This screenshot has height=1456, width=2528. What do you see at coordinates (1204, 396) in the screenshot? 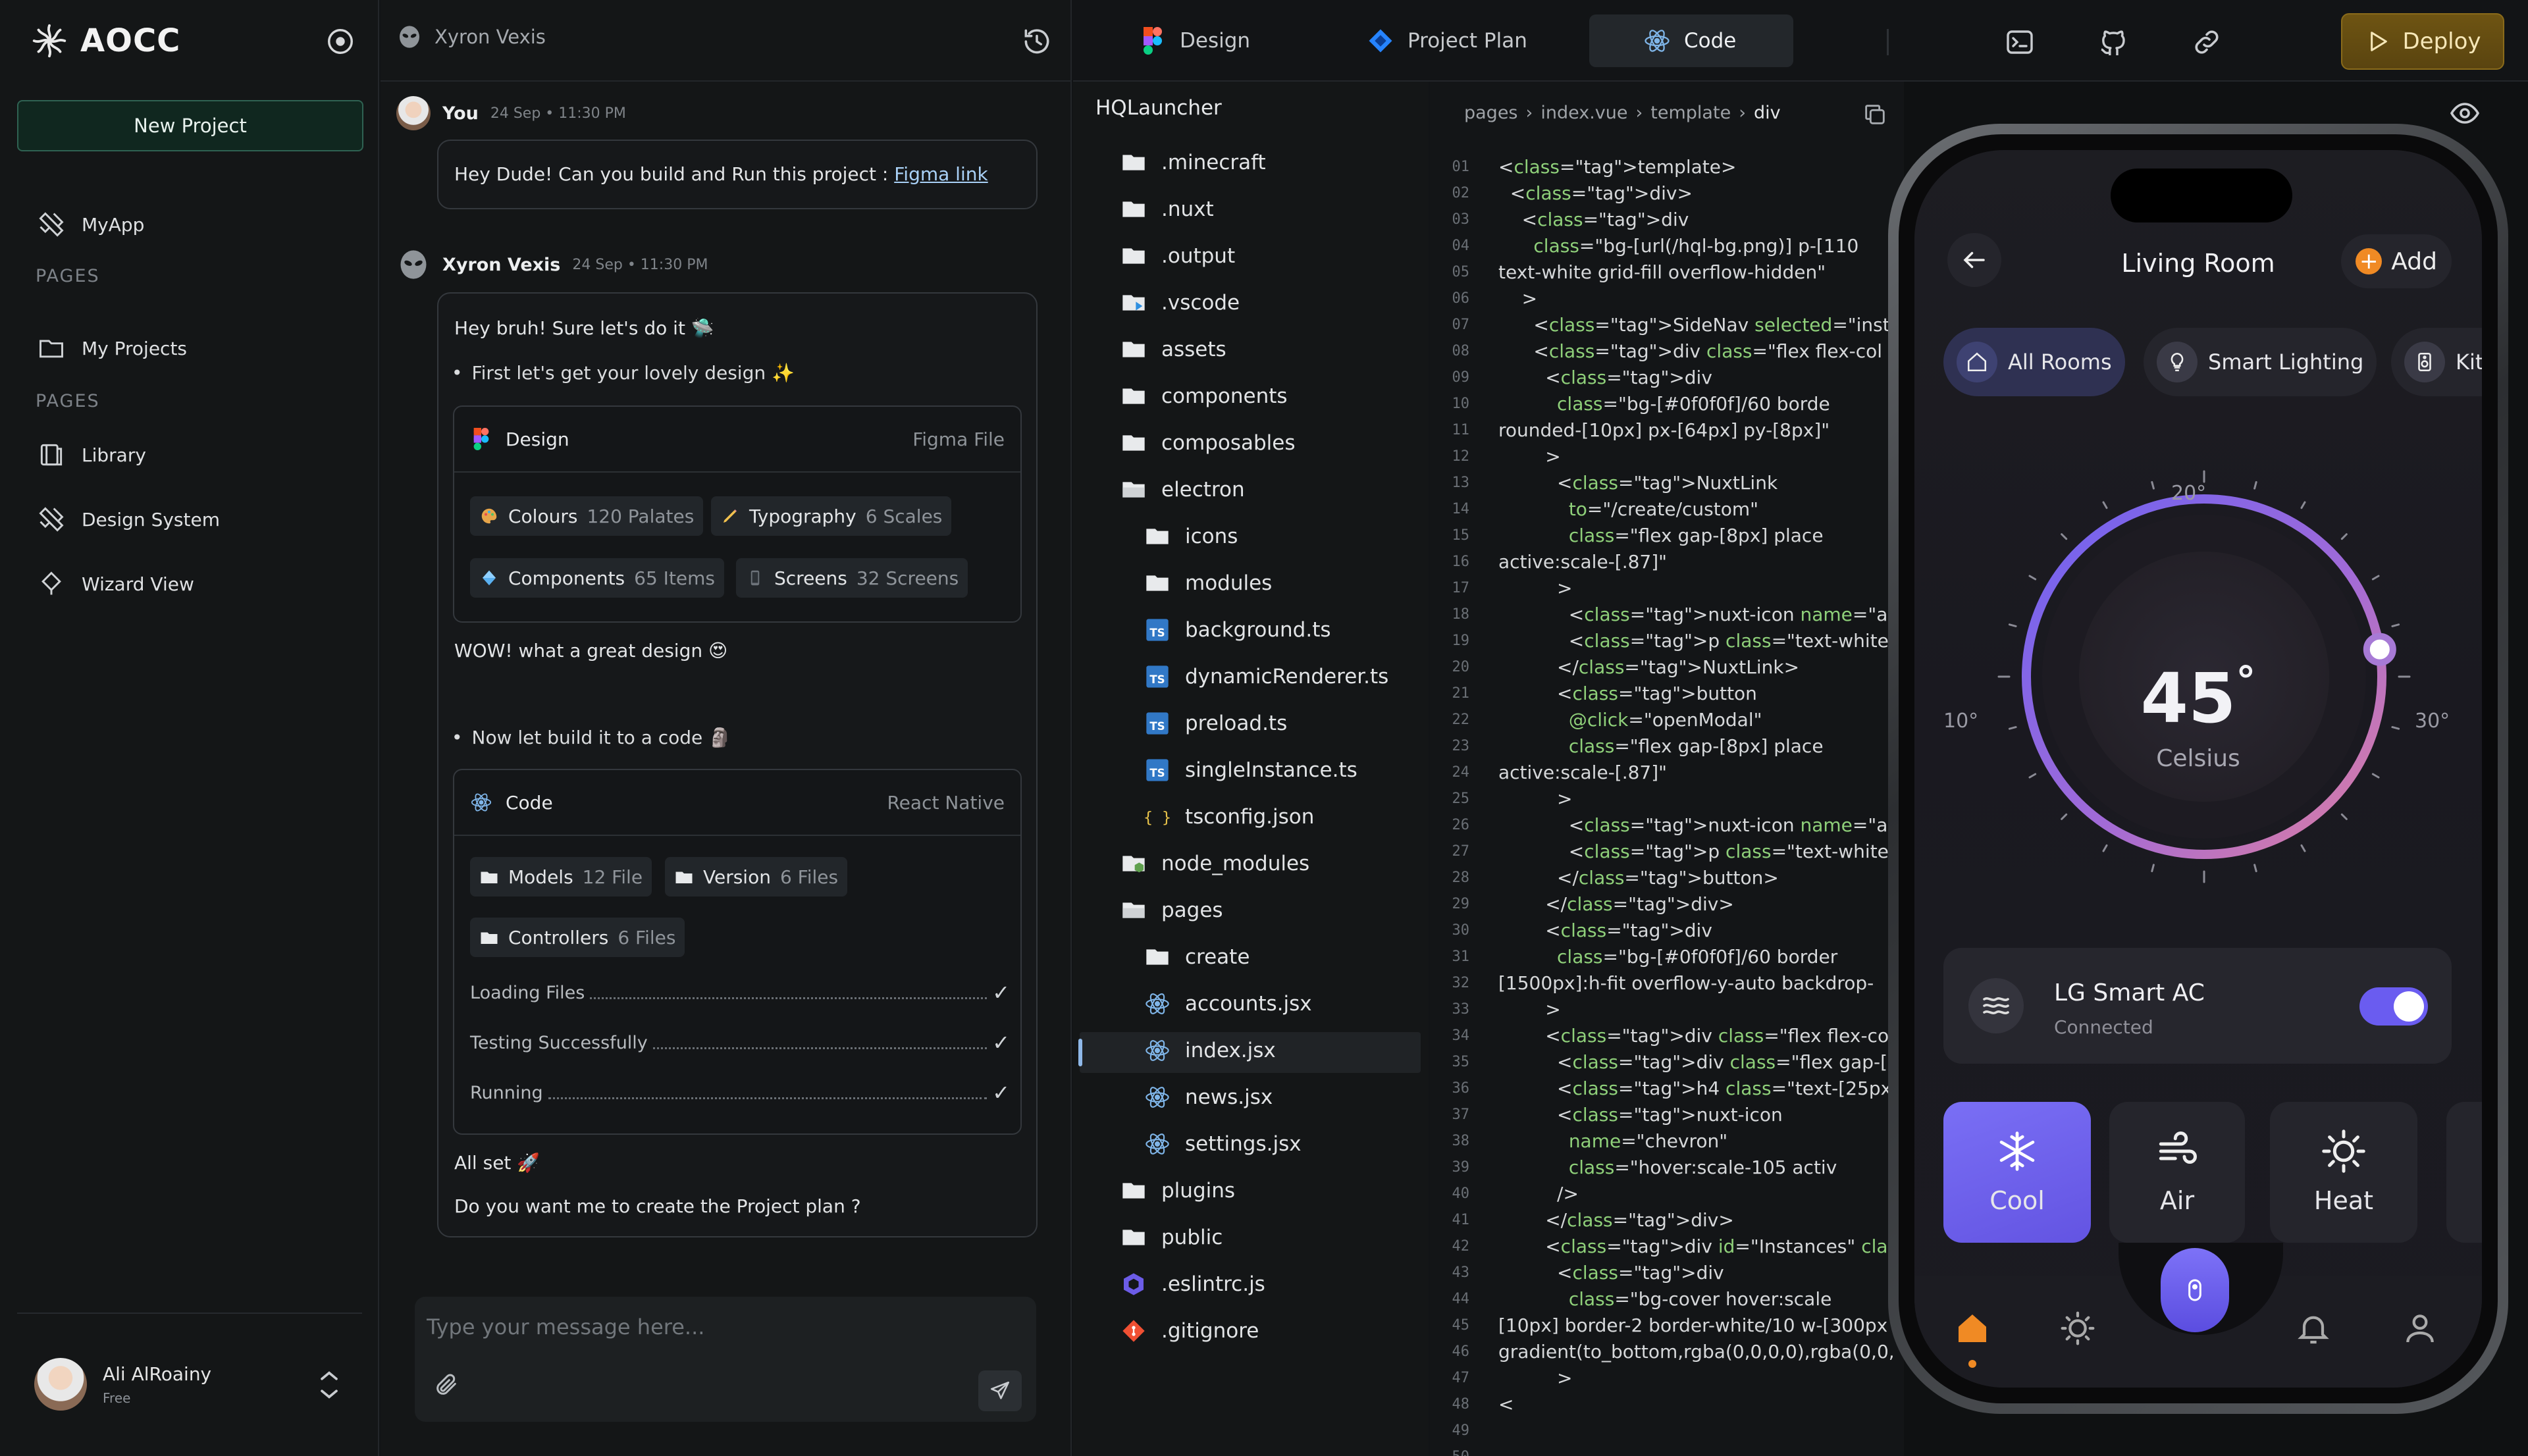
I see `file-tree-item: components` at bounding box center [1204, 396].